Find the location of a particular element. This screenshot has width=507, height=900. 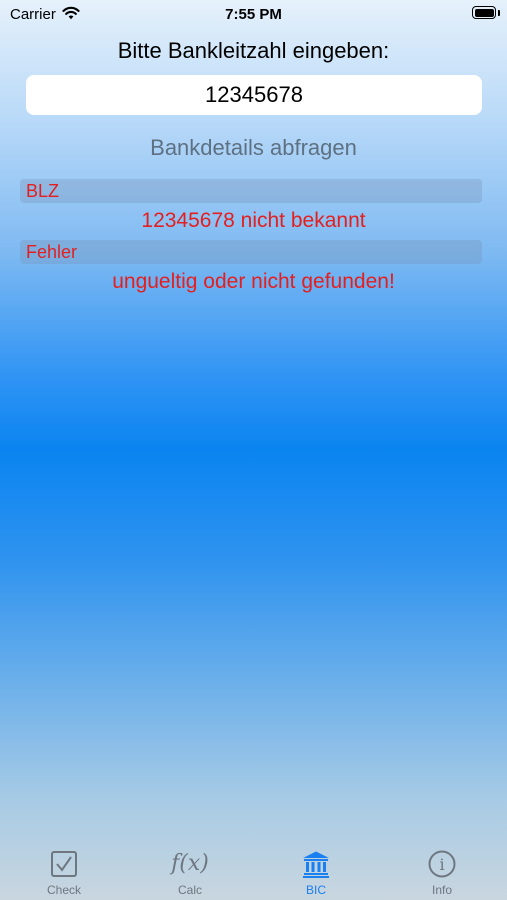

clock: 7:55 PM is located at coordinates (253, 14).